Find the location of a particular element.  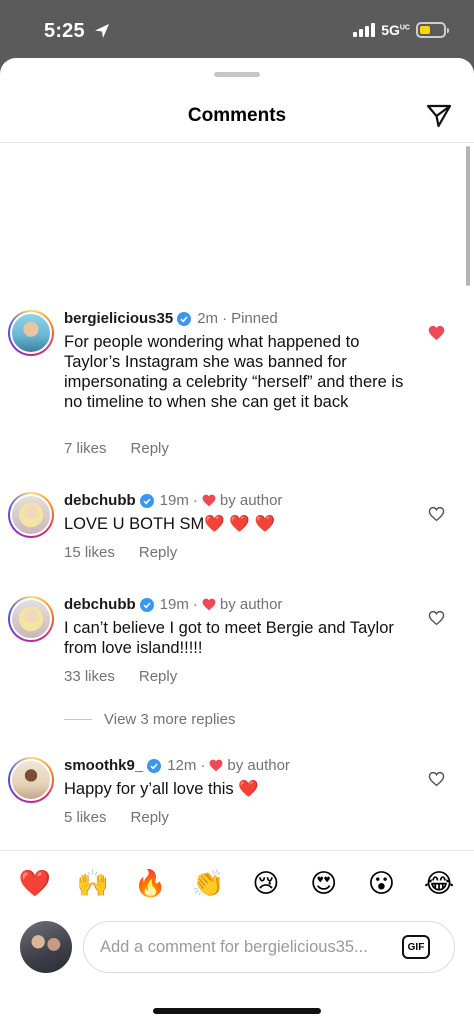

view-more-replies: View 3 more replies is located at coordinates (149, 719).